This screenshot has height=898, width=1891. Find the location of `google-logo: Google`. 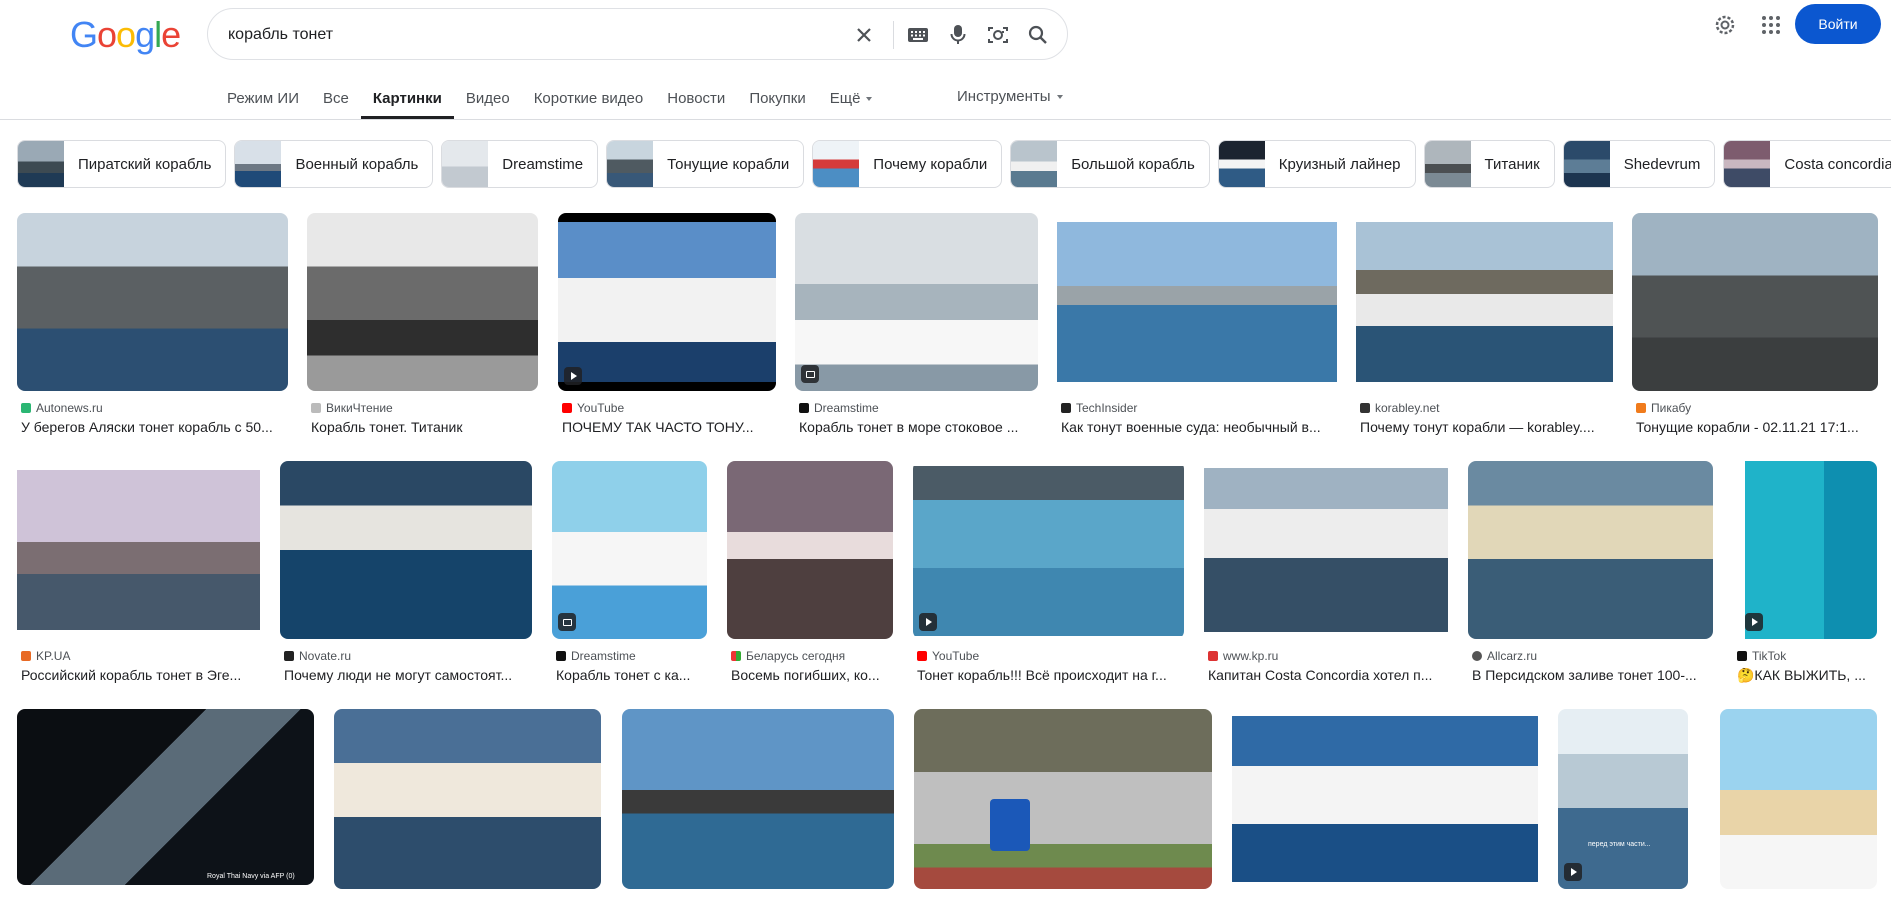

google-logo: Google is located at coordinates (125, 35).